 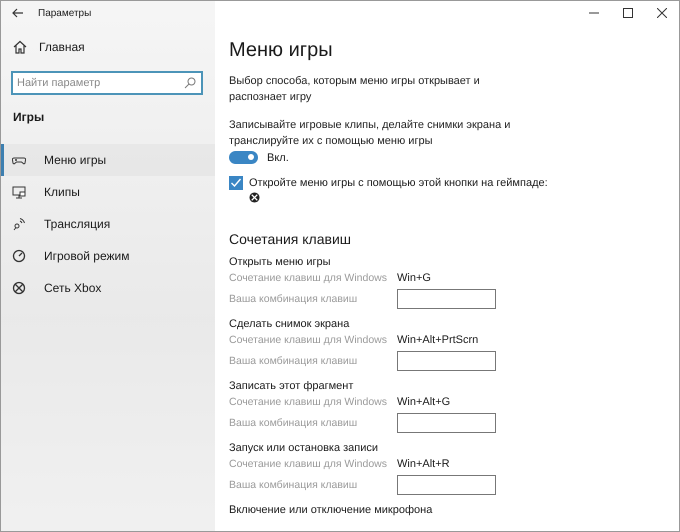 I want to click on section-title: Игры, so click(x=29, y=117).